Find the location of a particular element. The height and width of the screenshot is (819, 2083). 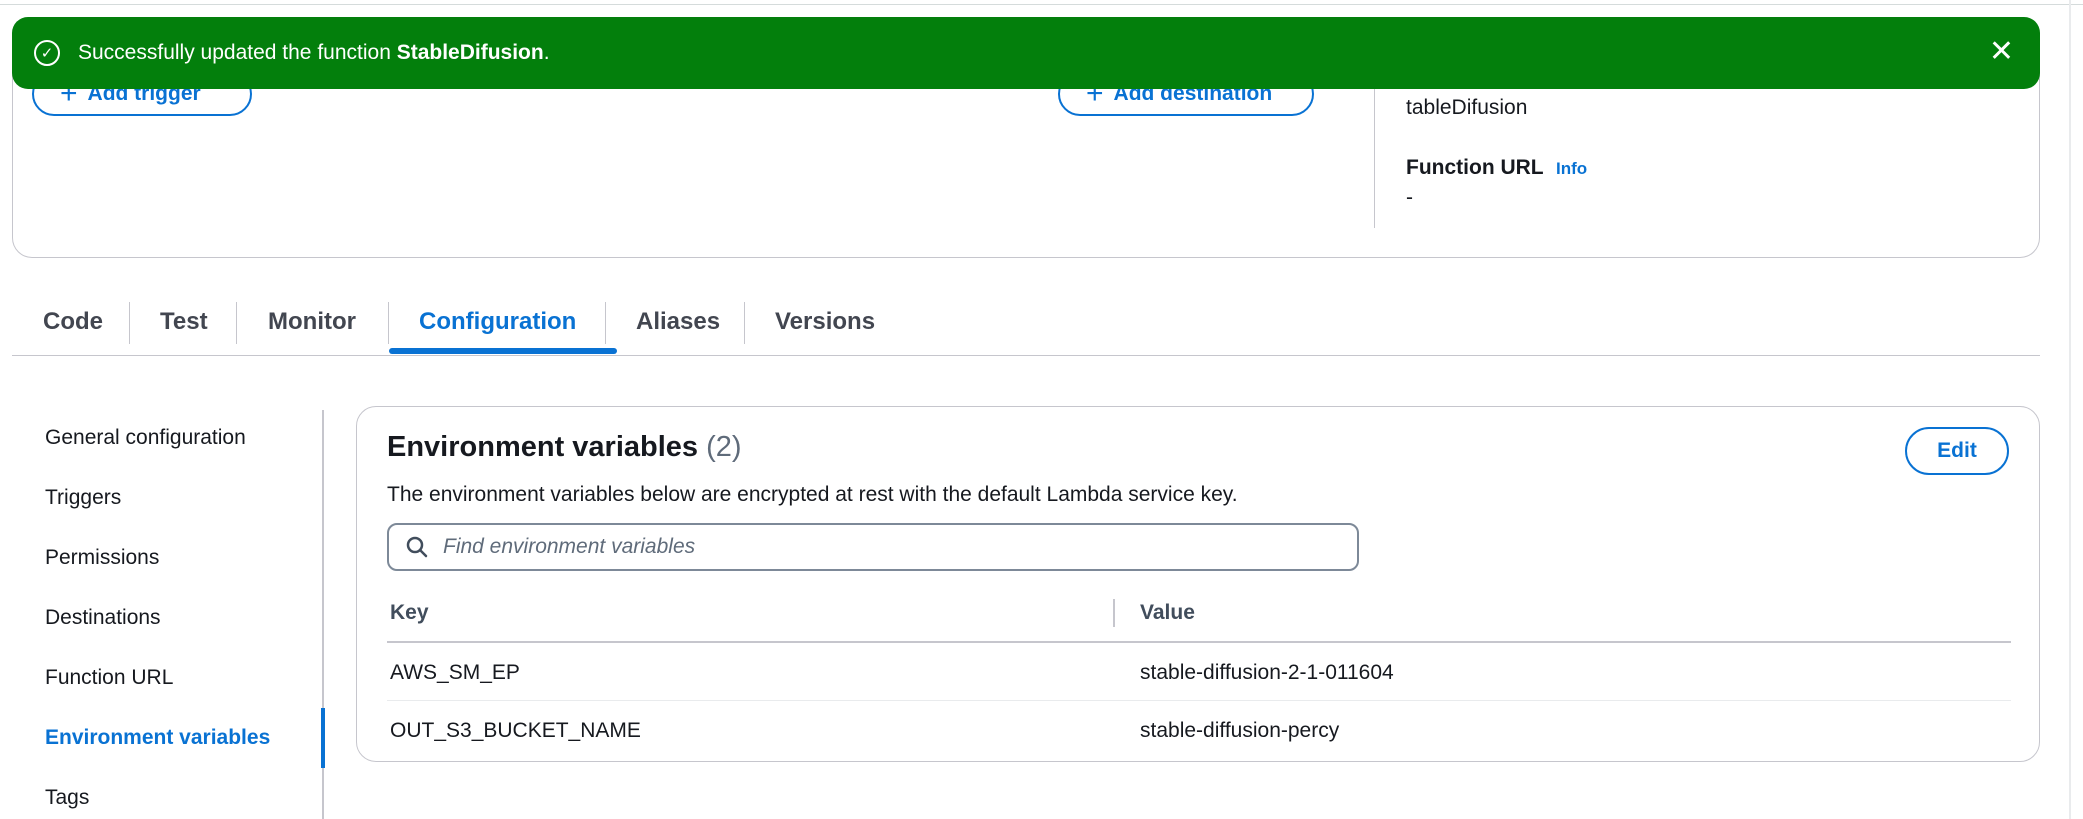

env-value-cell: stable-diffusion-percy is located at coordinates (1240, 730).